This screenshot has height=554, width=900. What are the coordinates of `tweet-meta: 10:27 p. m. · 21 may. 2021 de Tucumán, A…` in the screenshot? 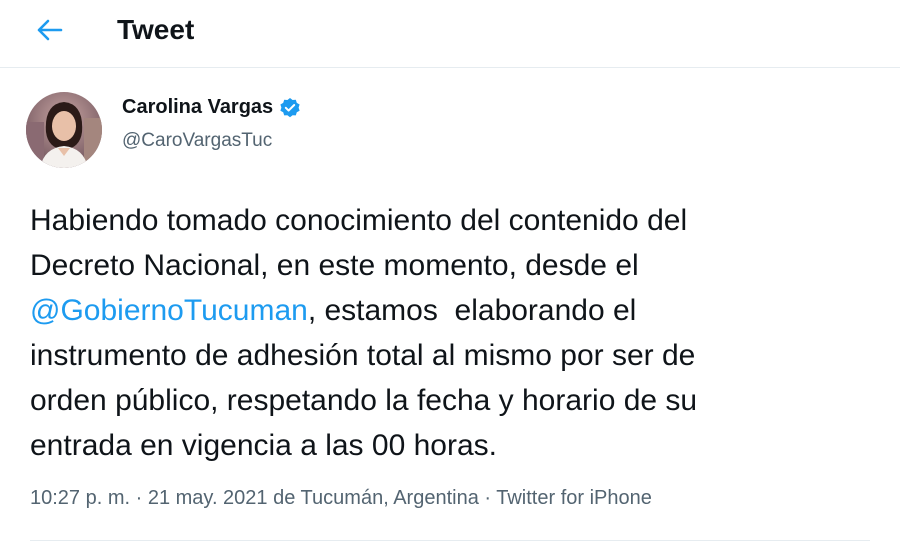 It's located at (341, 498).